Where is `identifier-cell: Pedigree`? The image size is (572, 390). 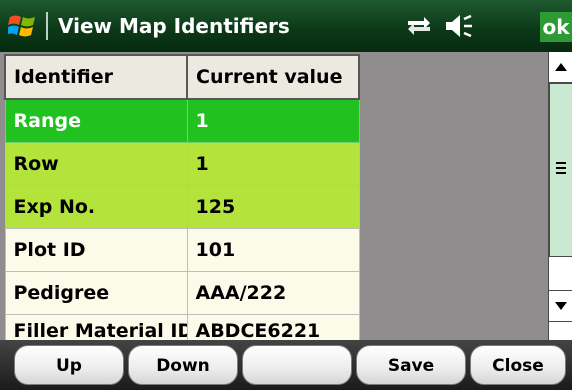
identifier-cell: Pedigree is located at coordinates (96, 293).